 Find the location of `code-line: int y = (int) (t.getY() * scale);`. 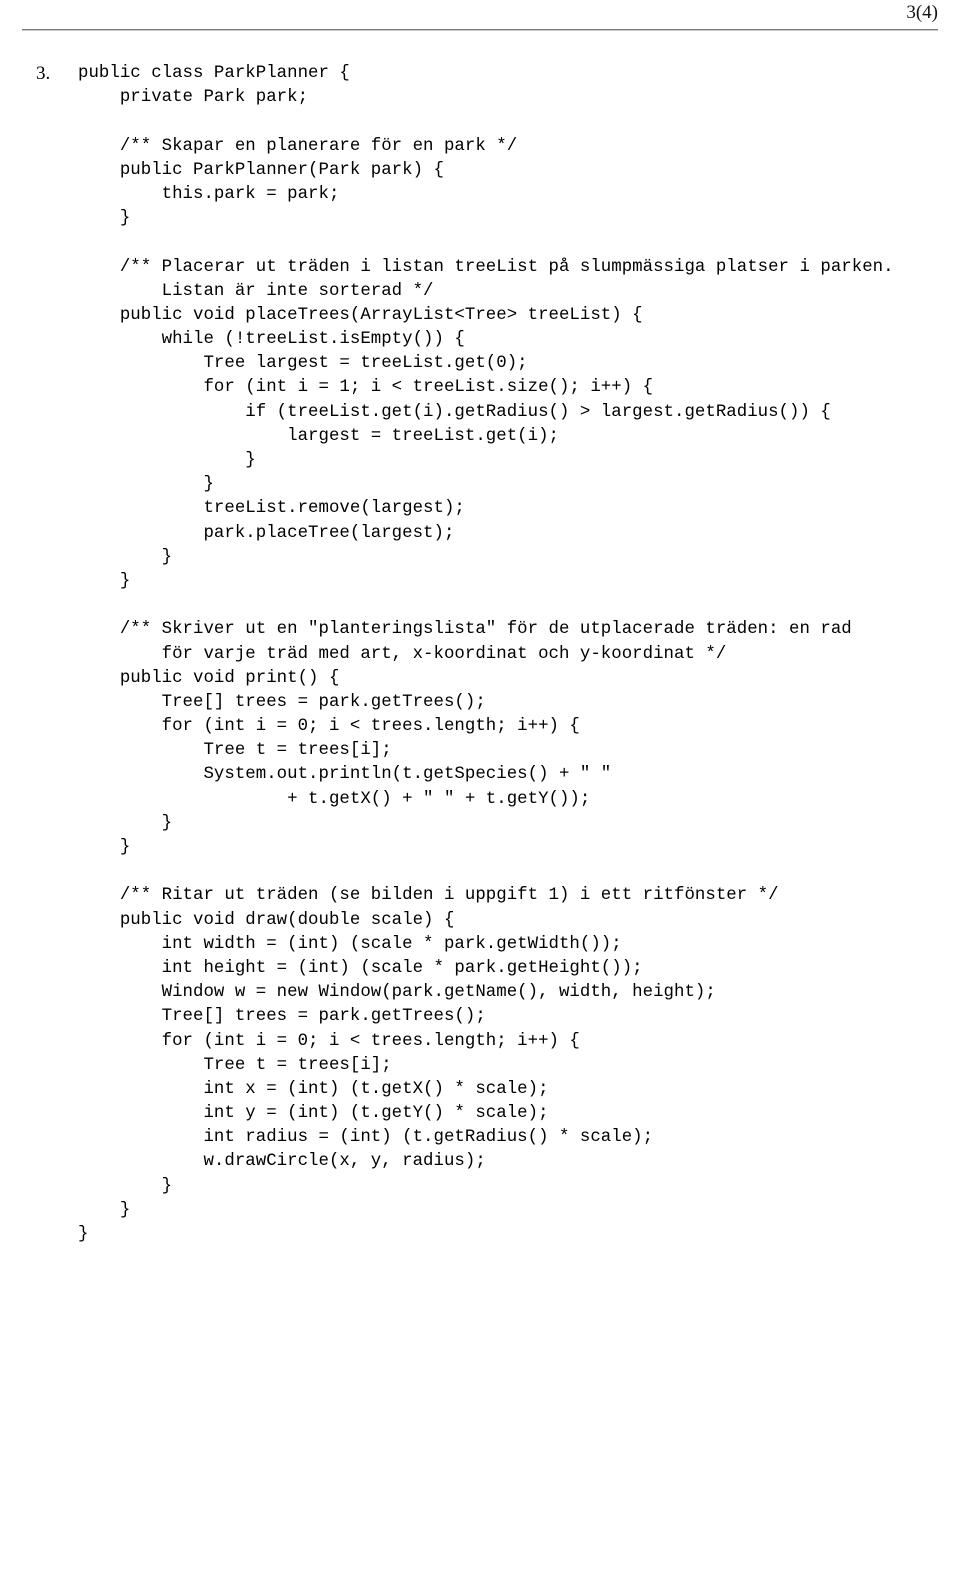

code-line: int y = (int) (t.getY() * scale); is located at coordinates (313, 1114).